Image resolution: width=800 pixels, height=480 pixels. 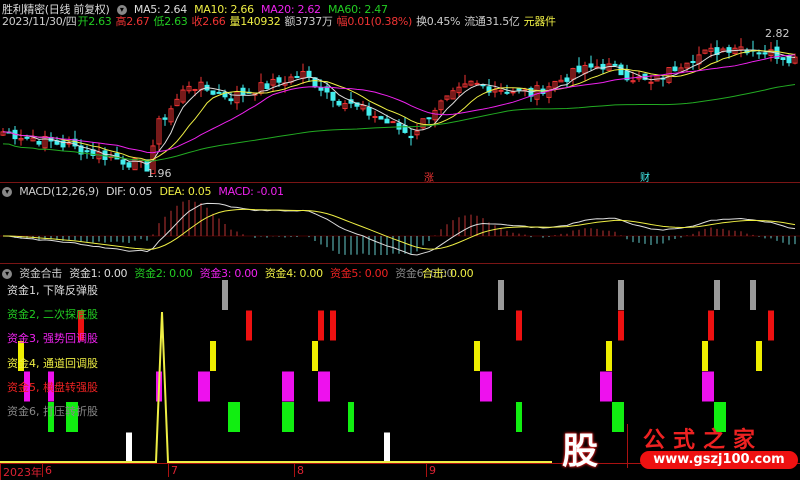 I want to click on dea-value: DEA: 0.05, so click(x=185, y=191).